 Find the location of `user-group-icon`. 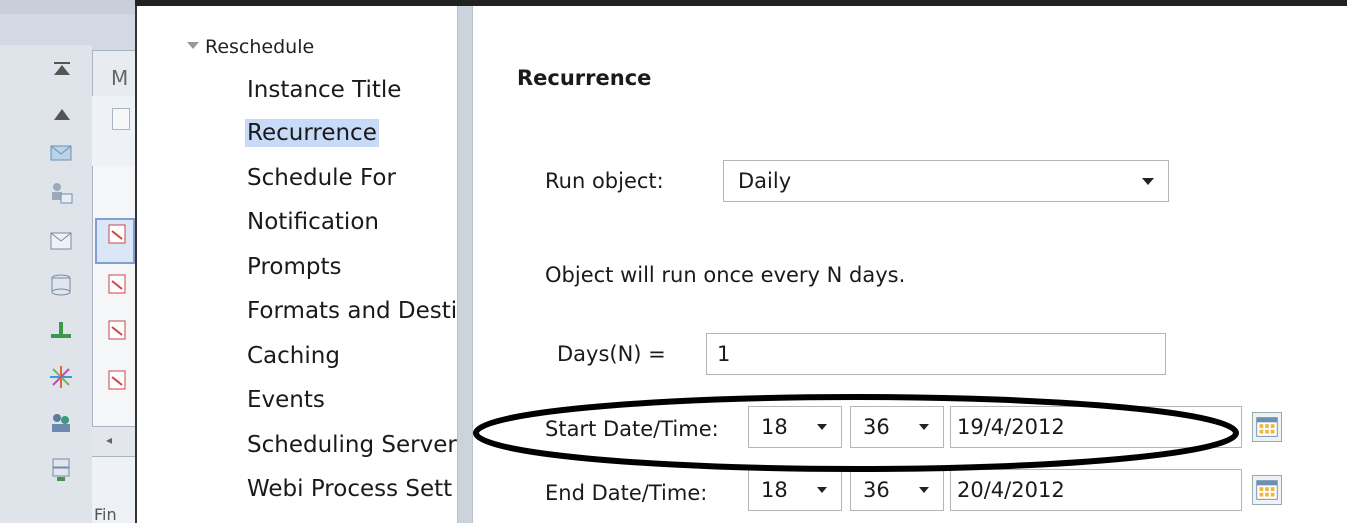

user-group-icon is located at coordinates (61, 193).